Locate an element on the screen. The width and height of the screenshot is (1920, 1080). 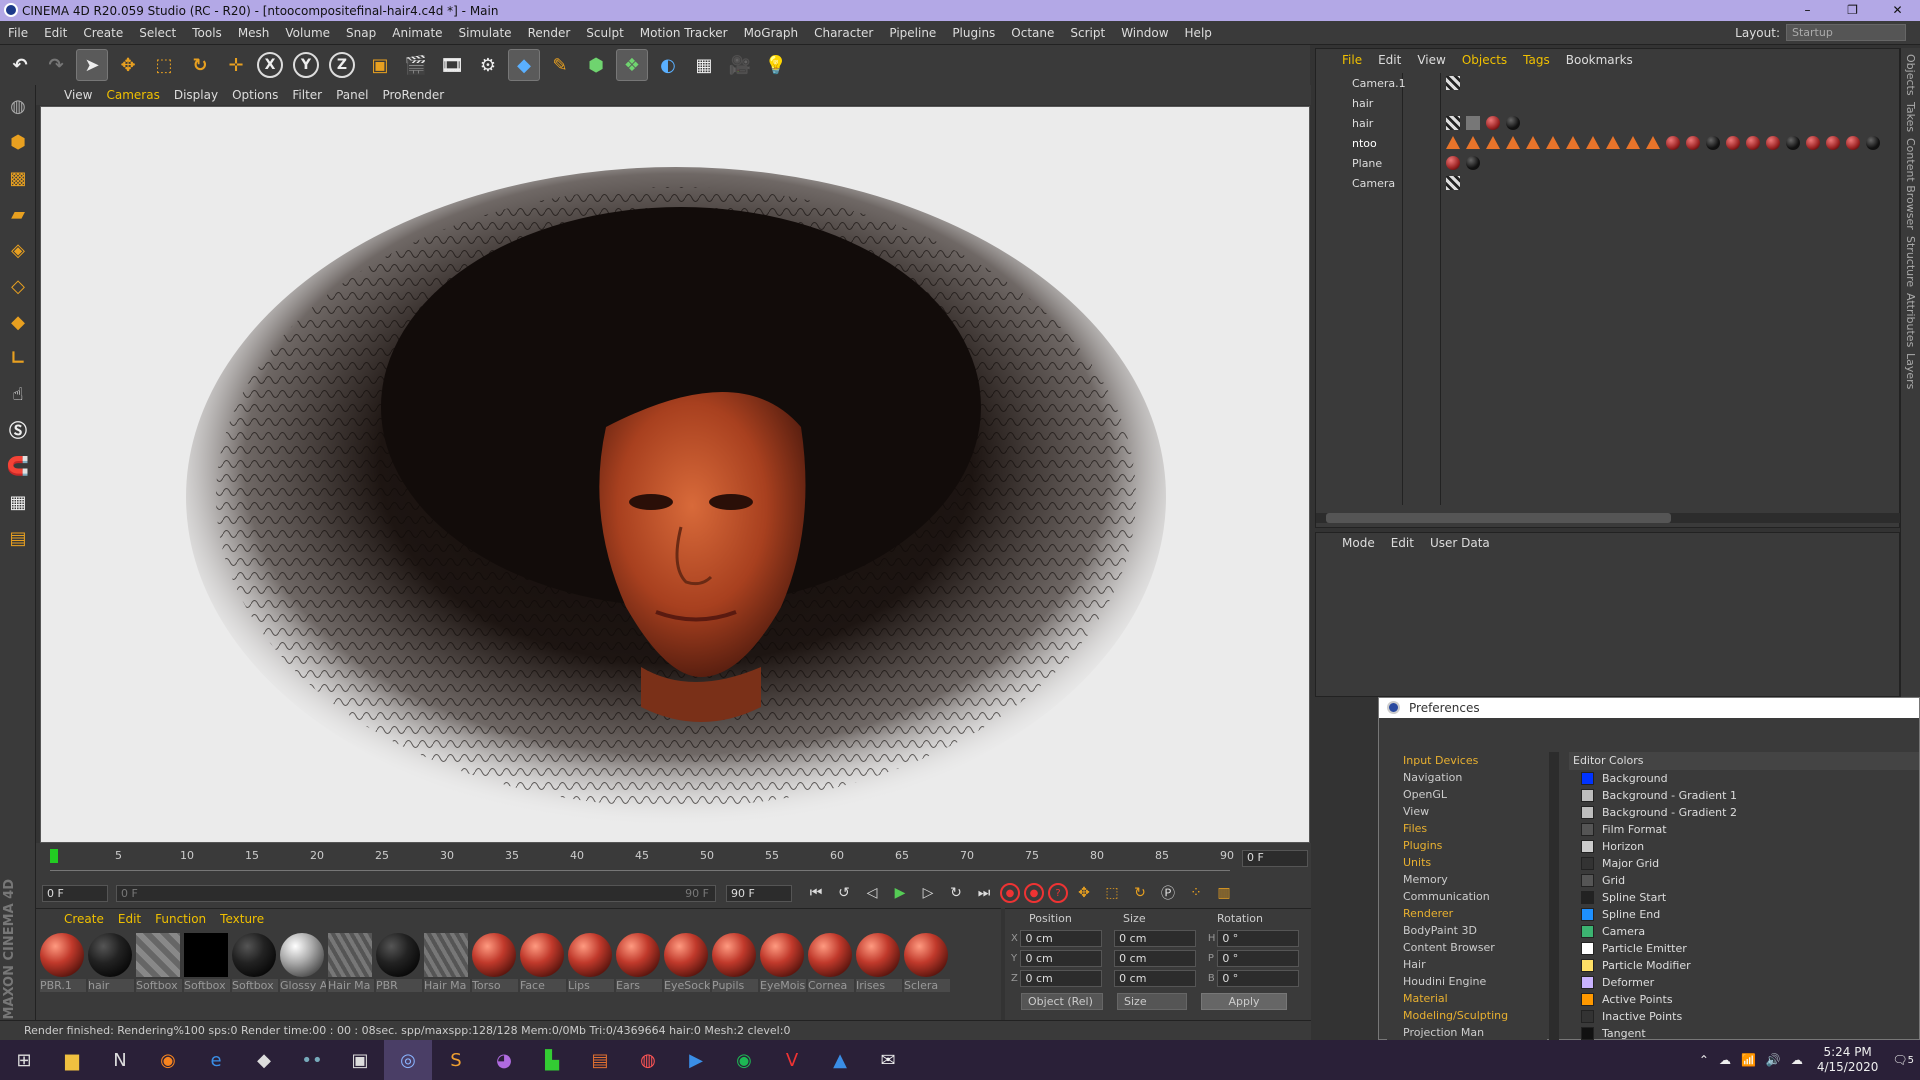
deformer-icon: ◐ is located at coordinates (668, 65).